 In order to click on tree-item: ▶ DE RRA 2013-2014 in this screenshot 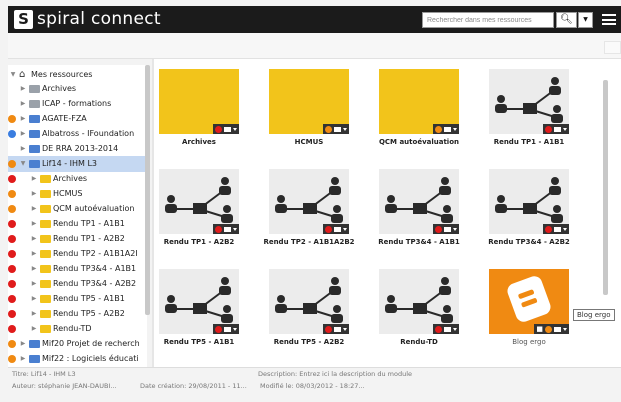, I will do `click(76, 149)`.